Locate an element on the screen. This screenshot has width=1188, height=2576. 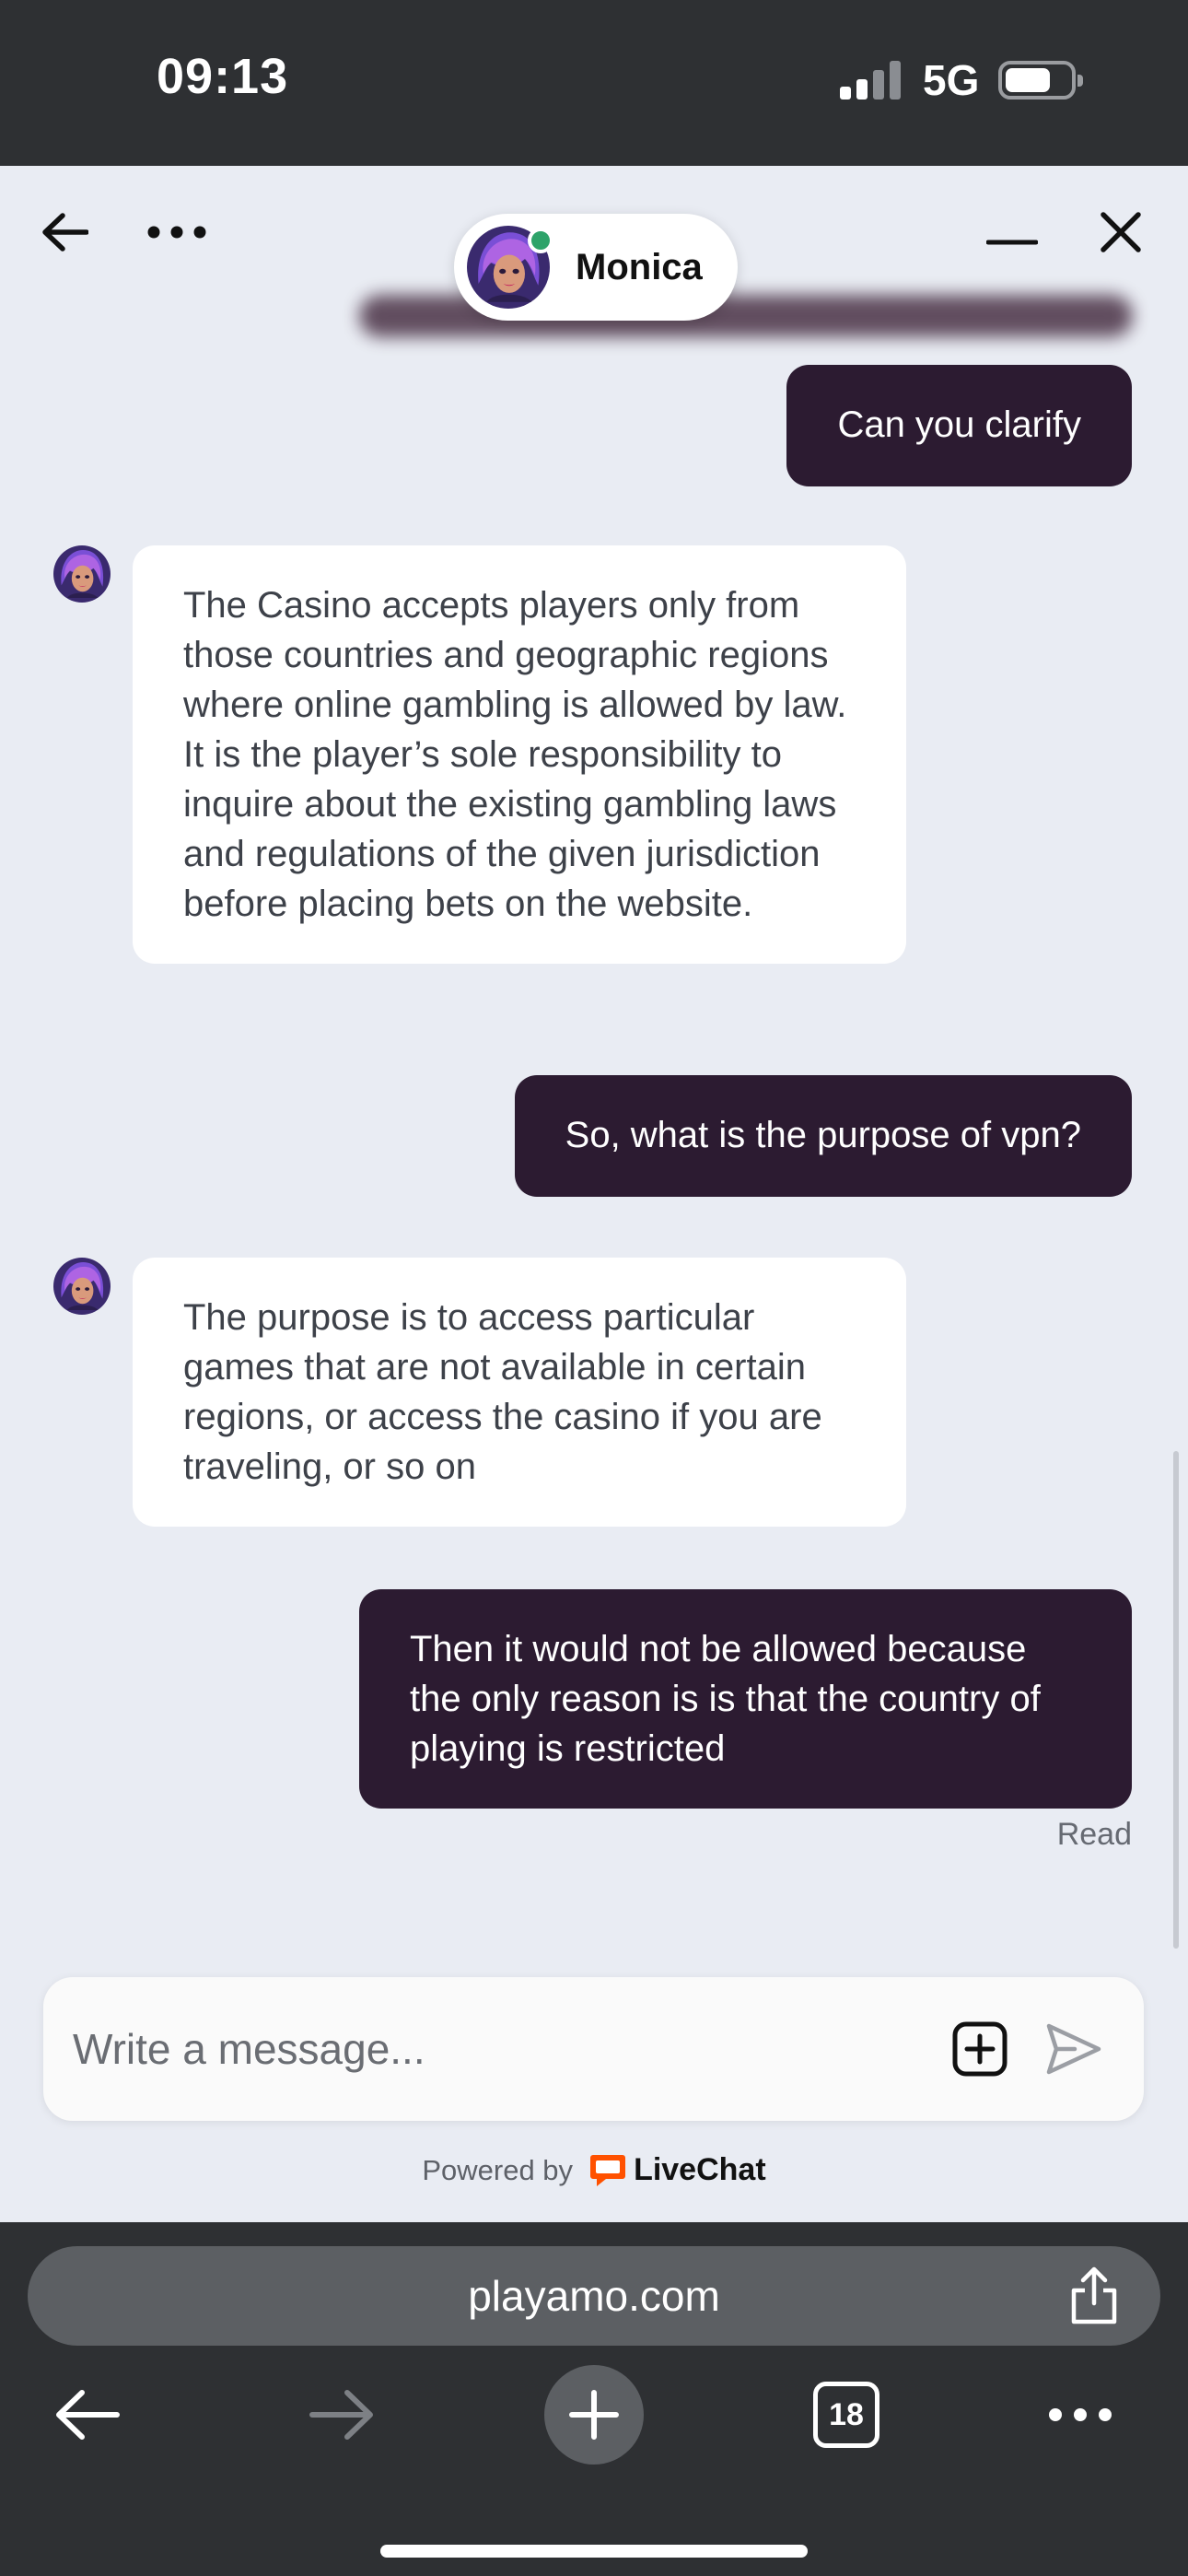
send-icon is located at coordinates (1073, 2049).